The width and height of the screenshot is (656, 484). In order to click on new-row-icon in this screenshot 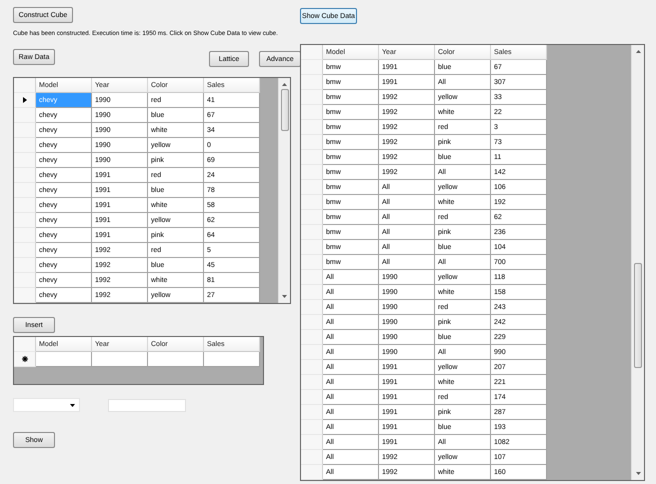, I will do `click(25, 359)`.